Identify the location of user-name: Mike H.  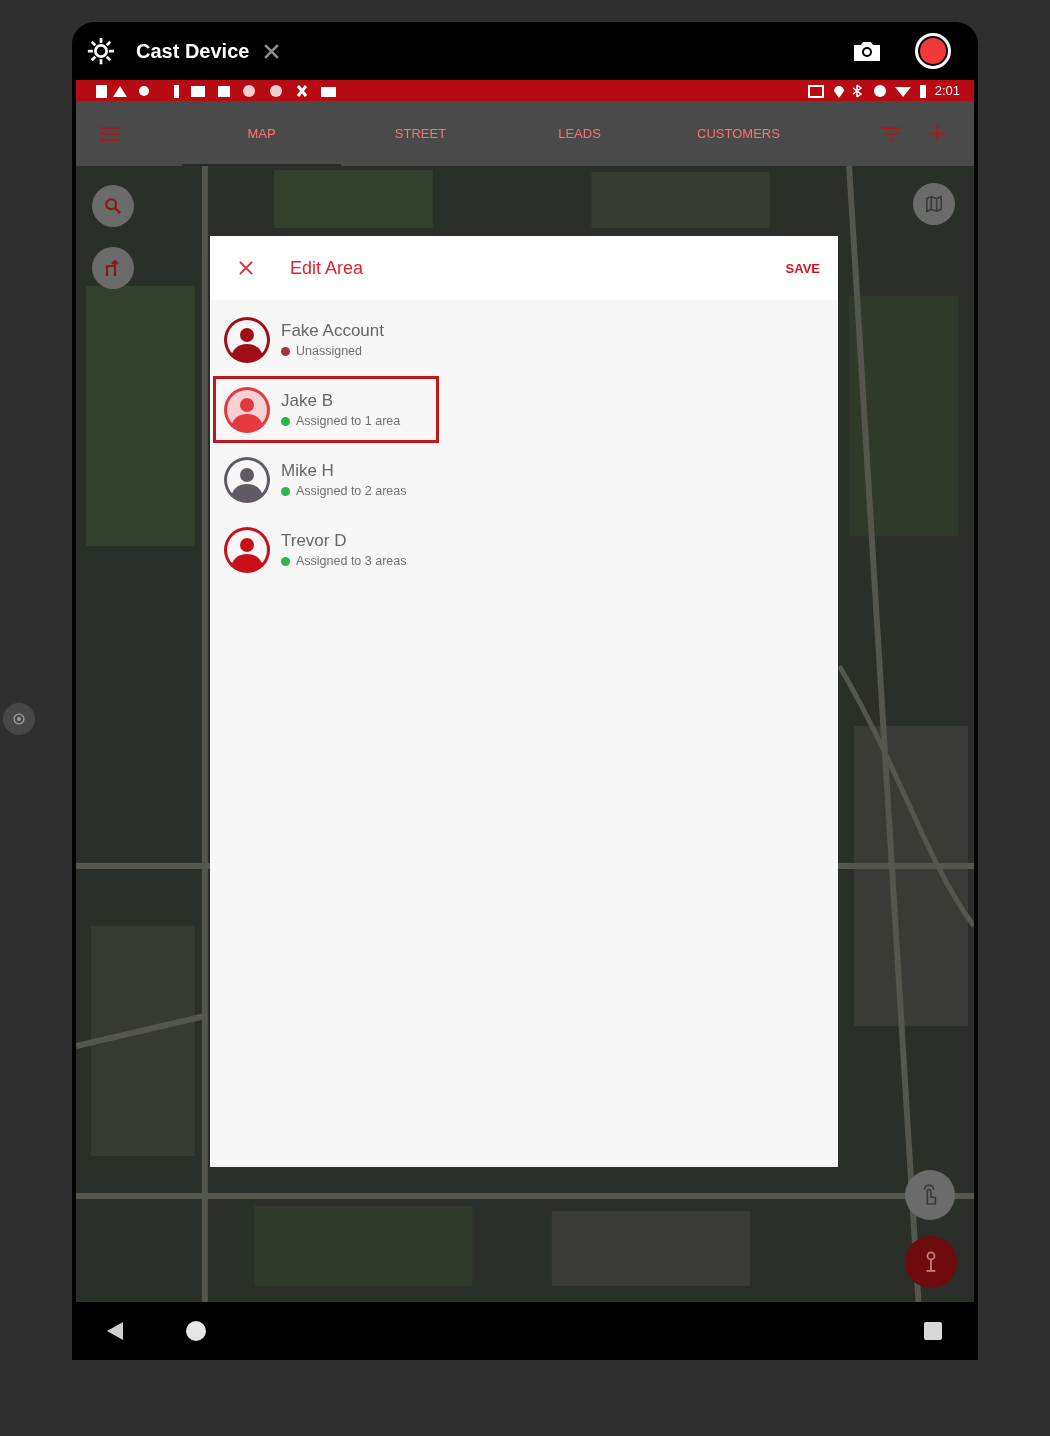
(308, 471).